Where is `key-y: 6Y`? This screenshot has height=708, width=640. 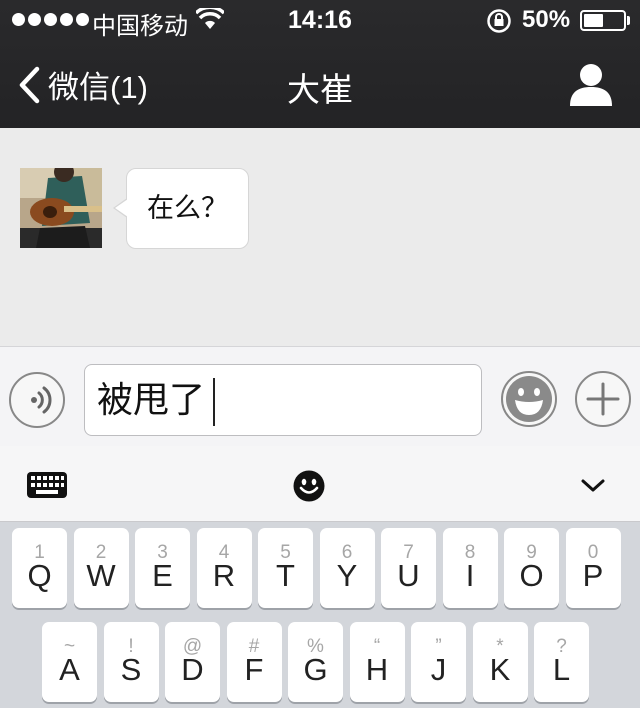 key-y: 6Y is located at coordinates (347, 568).